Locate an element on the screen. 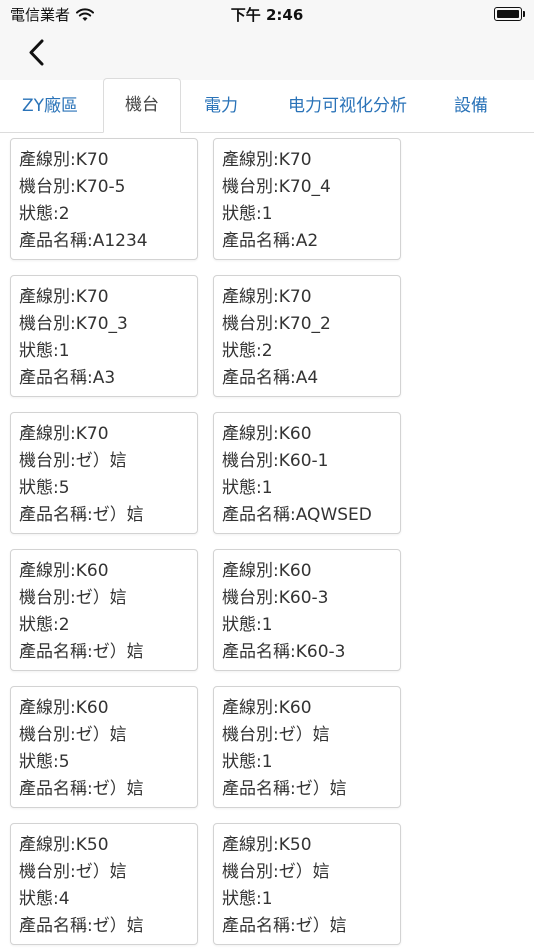  machine-field: 機台別:K60-3 is located at coordinates (275, 598).